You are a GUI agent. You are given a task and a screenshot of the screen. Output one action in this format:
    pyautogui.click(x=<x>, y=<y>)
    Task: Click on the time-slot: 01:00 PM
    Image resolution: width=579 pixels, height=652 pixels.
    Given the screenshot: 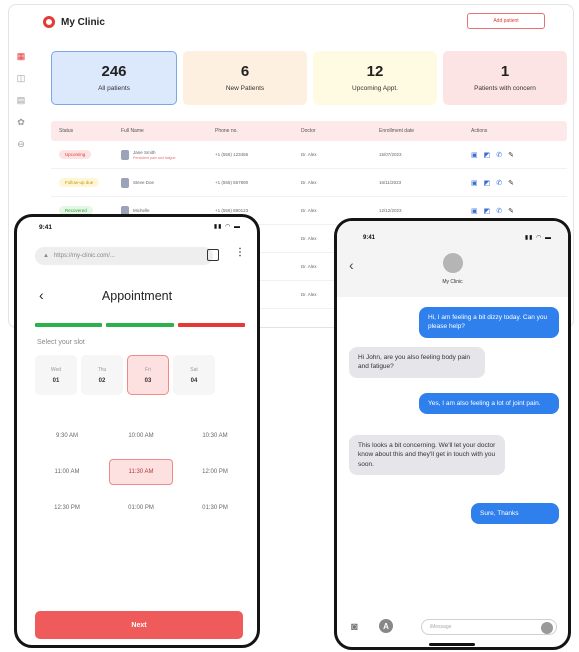 What is the action you would take?
    pyautogui.click(x=141, y=508)
    